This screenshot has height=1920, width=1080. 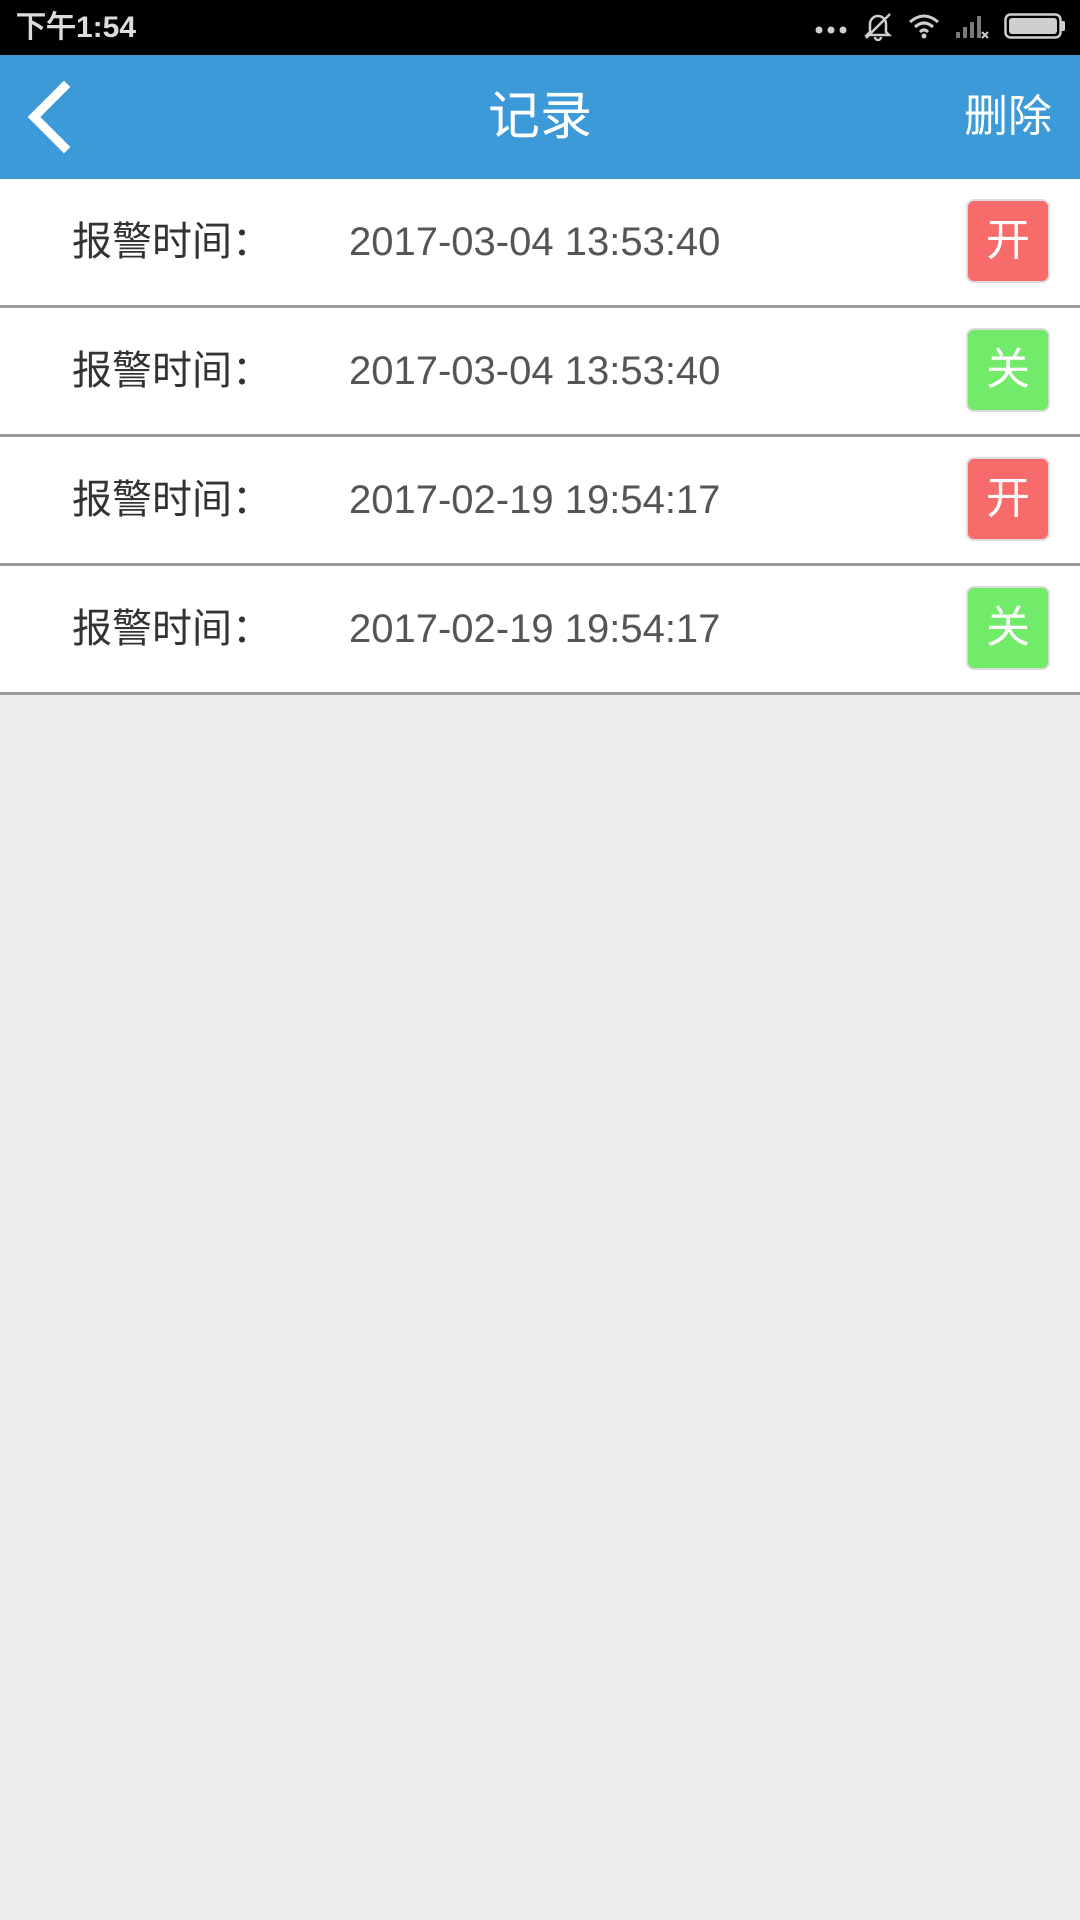 I want to click on record-row: 报警时间： 2017-03-04 13:53:40 开, so click(x=540, y=243).